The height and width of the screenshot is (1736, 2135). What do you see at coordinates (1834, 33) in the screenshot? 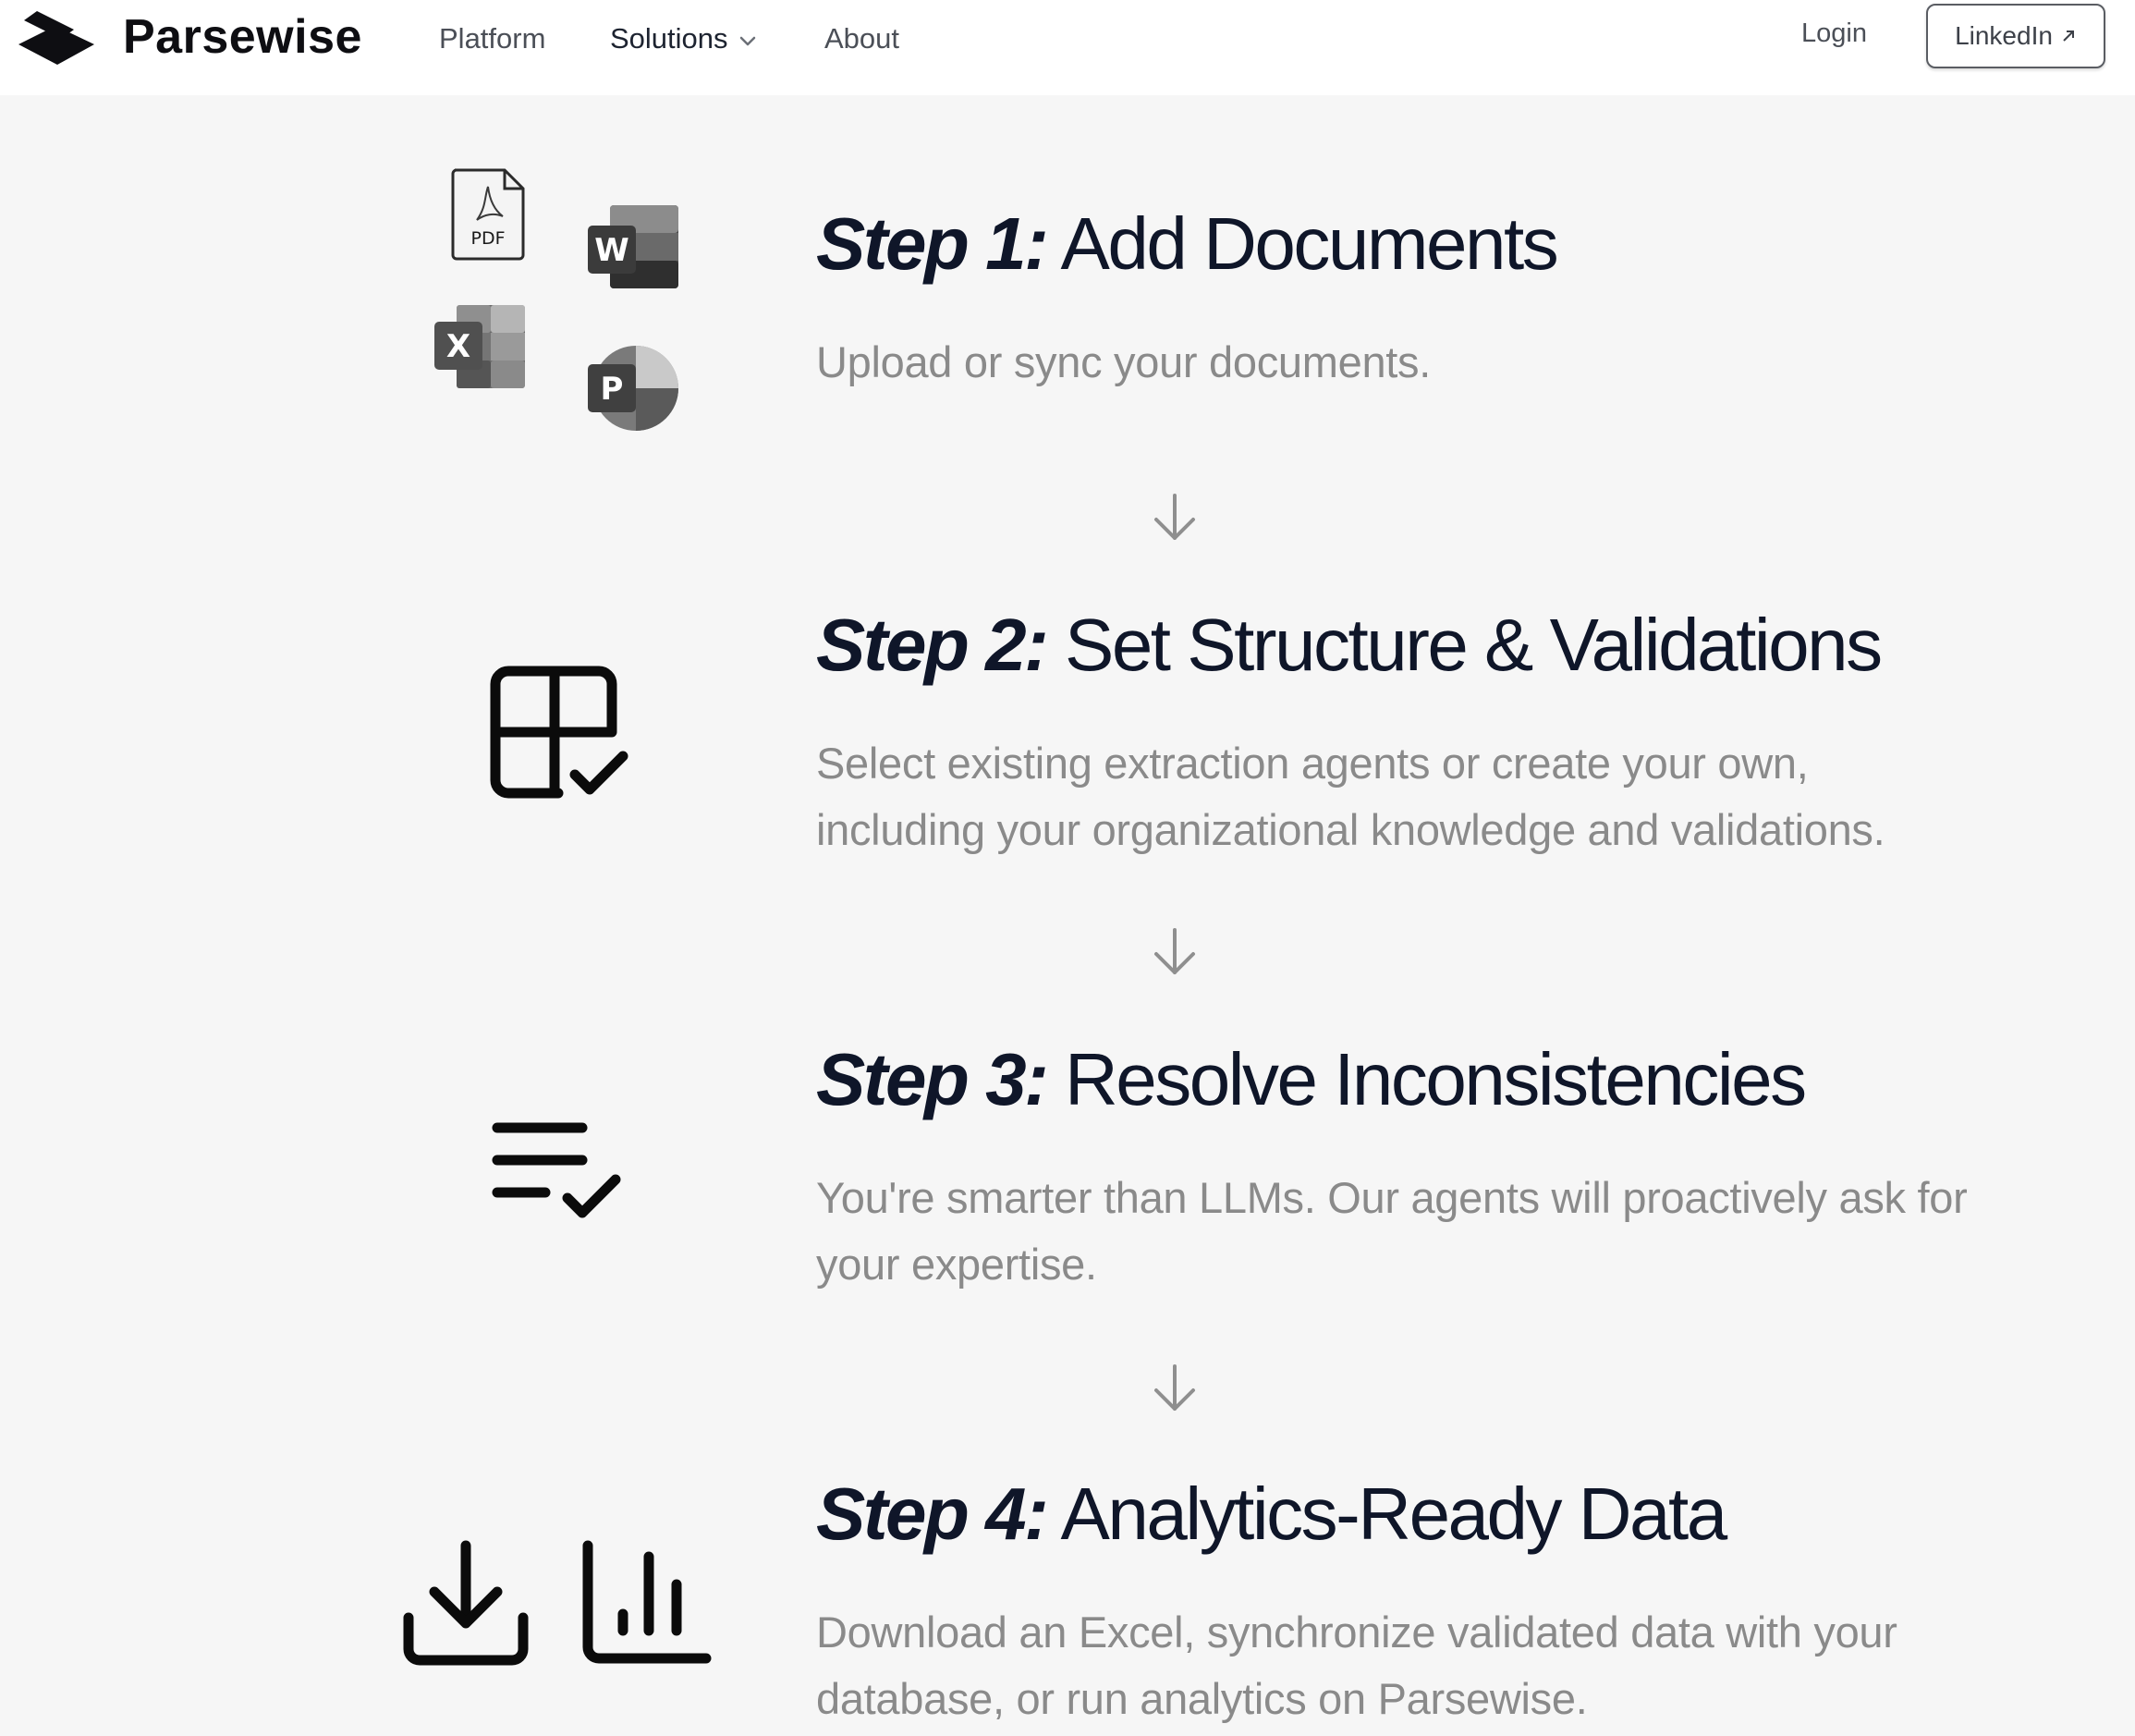
I see `login-link: Login` at bounding box center [1834, 33].